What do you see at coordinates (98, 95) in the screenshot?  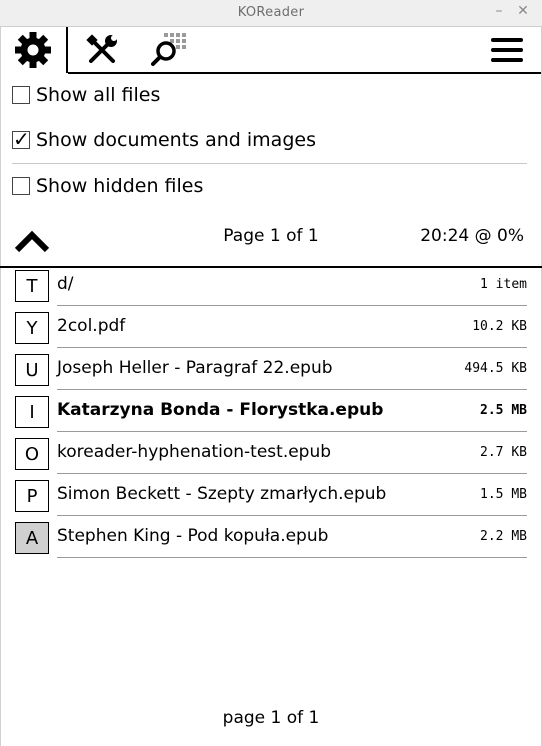 I see `menu-item-label: Show all files` at bounding box center [98, 95].